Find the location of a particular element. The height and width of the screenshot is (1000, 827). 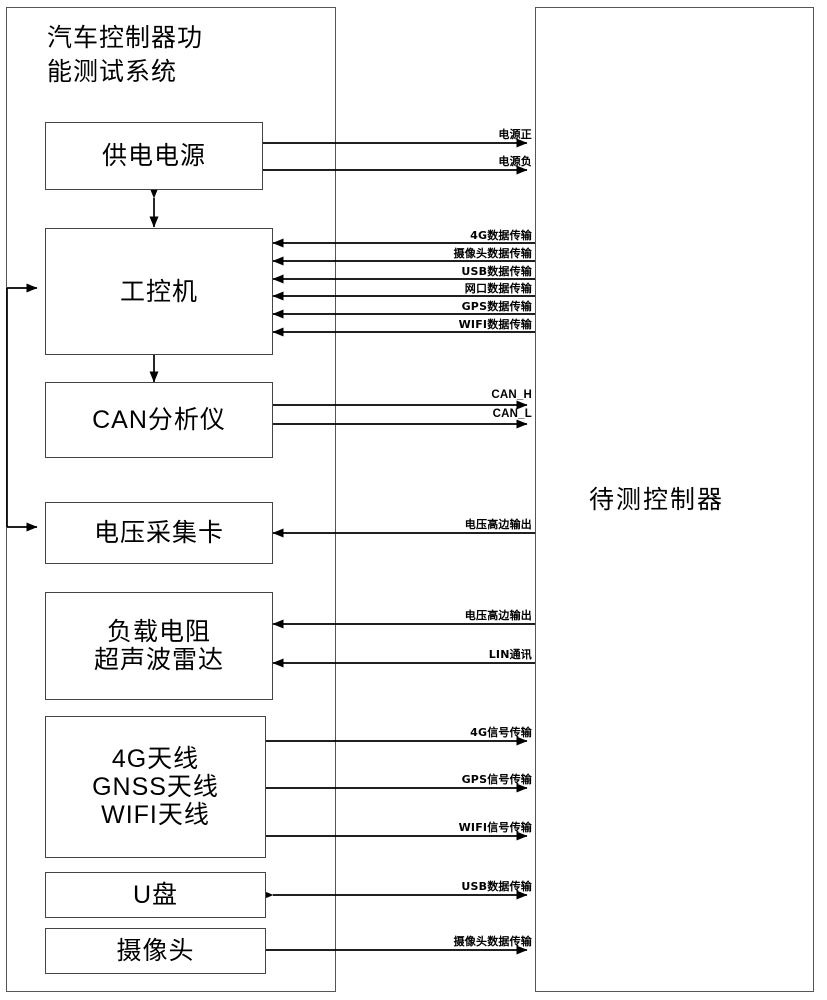

box-gnss-antenna-label: GNSS天线 is located at coordinates (155, 787).